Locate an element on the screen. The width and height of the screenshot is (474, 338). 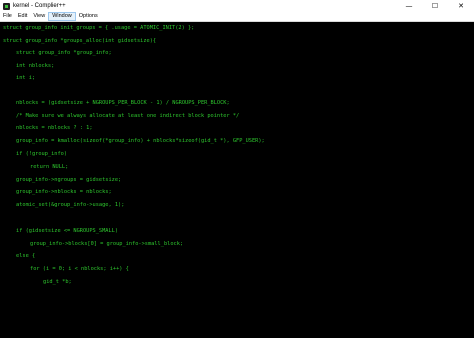
code-line: gid_t *b; is located at coordinates (57, 282).